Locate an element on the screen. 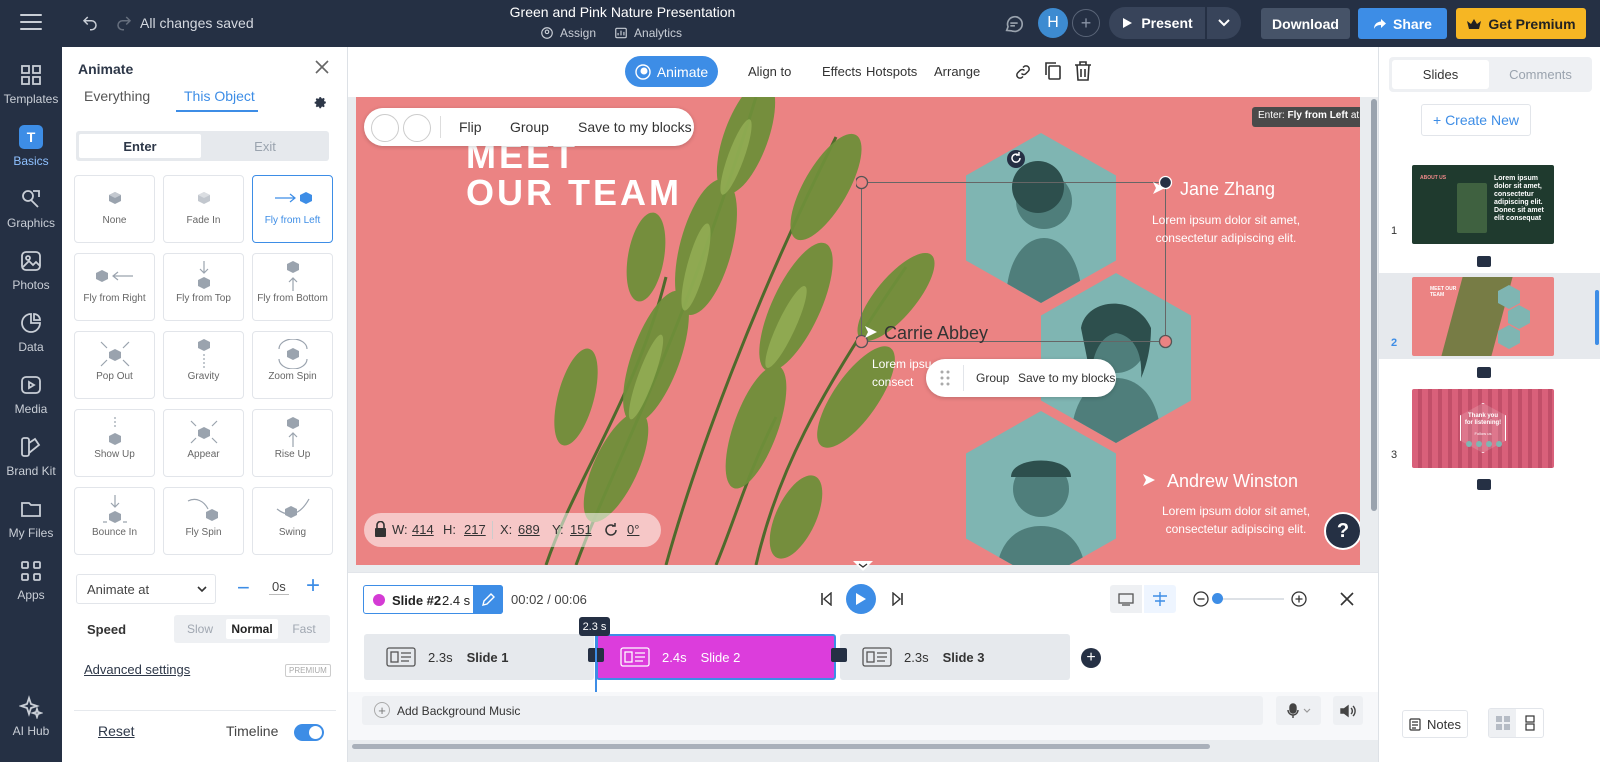 This screenshot has height=762, width=1600. current-slide-chip: Slide #2 2.4 s is located at coordinates (433, 599).